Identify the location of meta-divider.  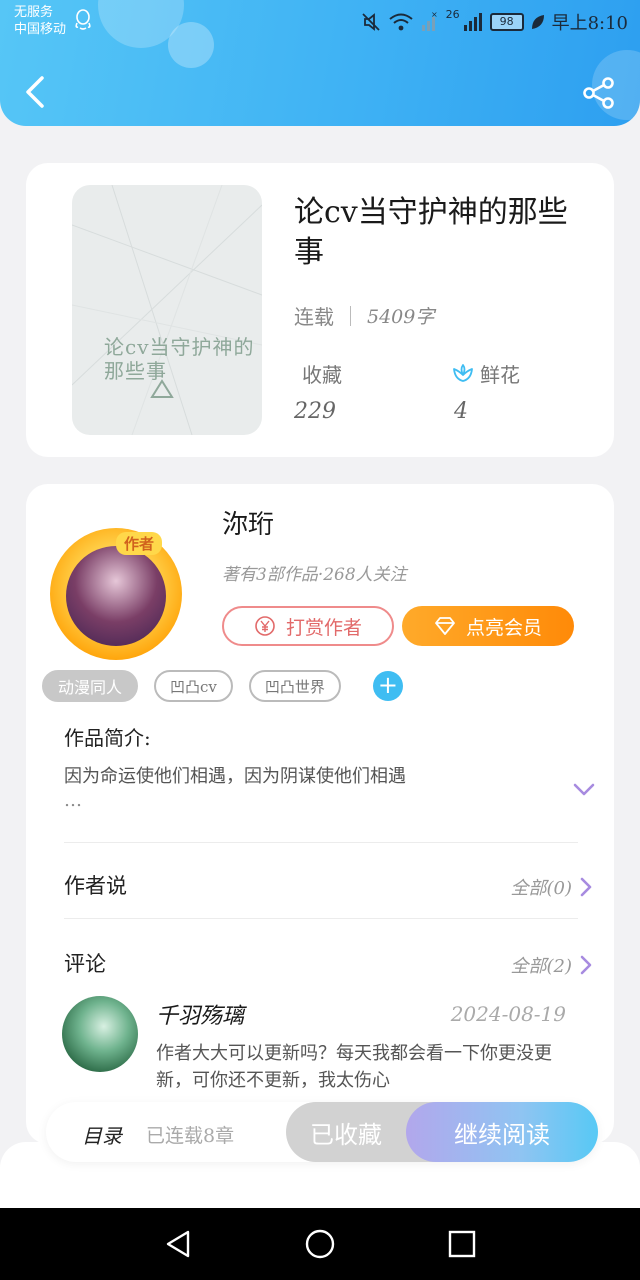
(350, 315).